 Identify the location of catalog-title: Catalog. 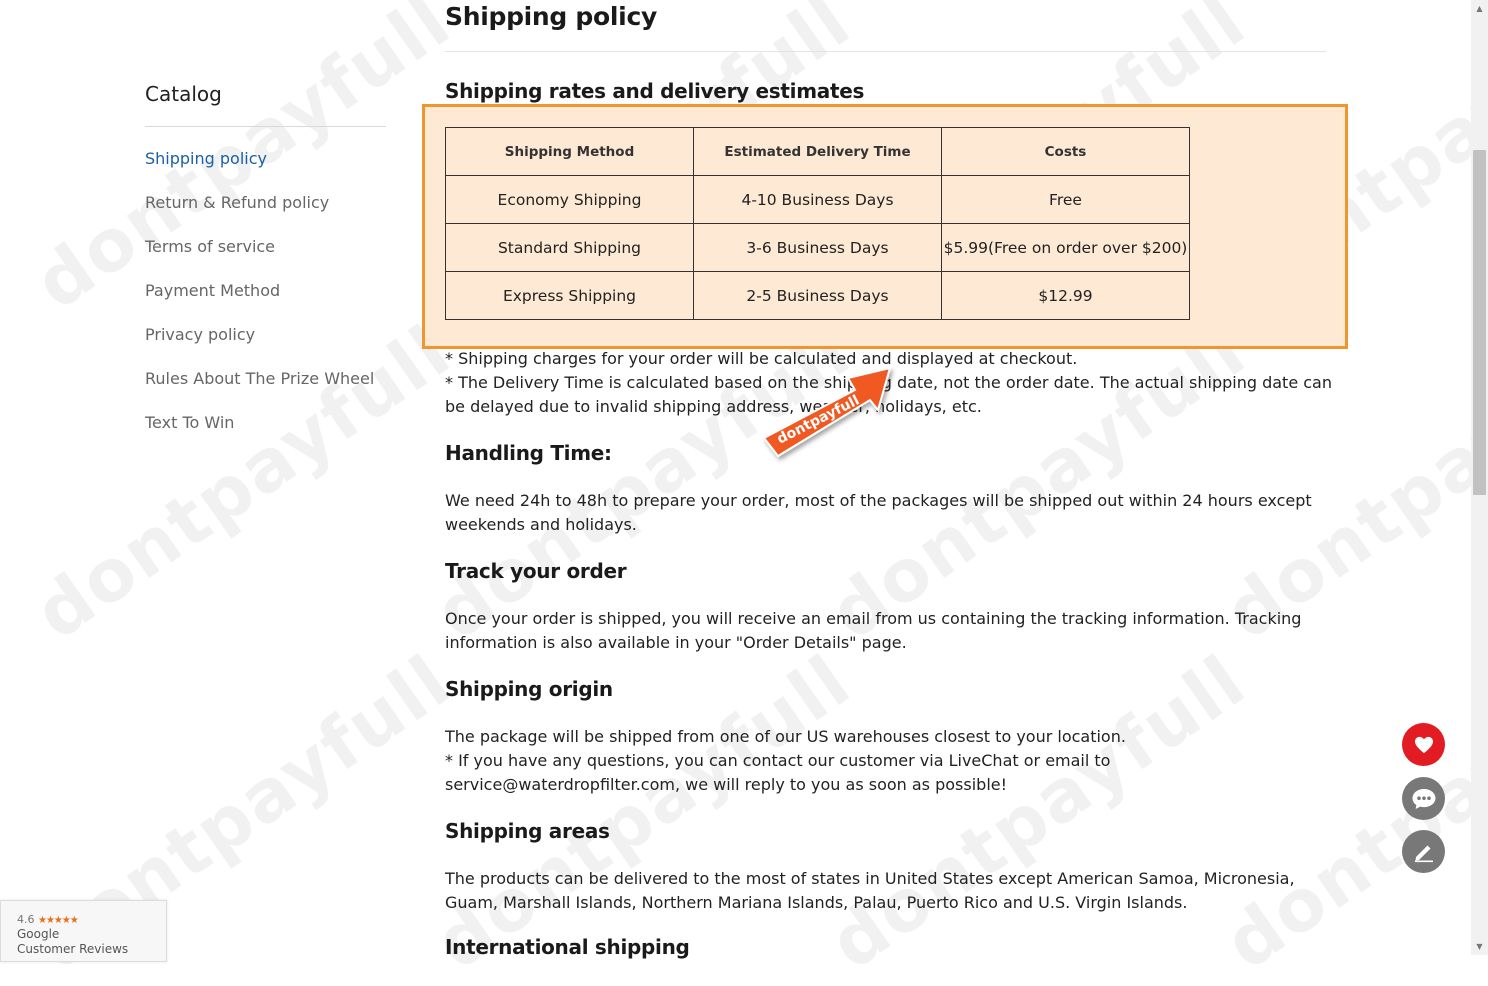
(183, 94).